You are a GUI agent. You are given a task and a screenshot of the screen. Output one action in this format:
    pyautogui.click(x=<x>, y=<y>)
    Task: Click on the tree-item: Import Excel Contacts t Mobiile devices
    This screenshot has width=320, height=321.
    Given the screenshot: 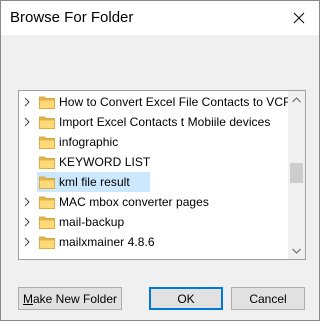 What is the action you would take?
    pyautogui.click(x=152, y=122)
    